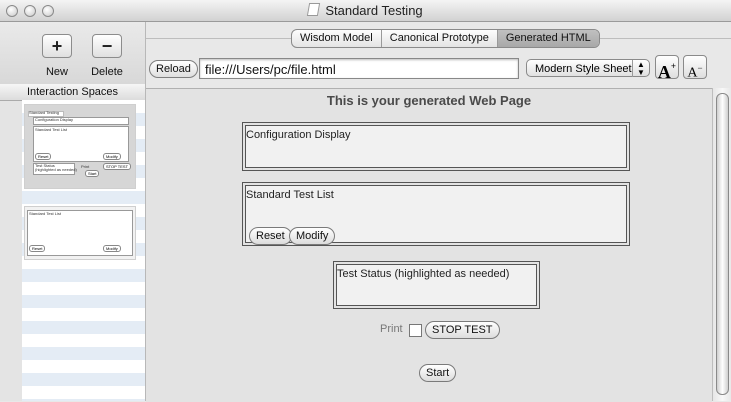  Describe the element at coordinates (56, 169) in the screenshot. I see `thumb-status-sub: (highlighted as needed)` at that location.